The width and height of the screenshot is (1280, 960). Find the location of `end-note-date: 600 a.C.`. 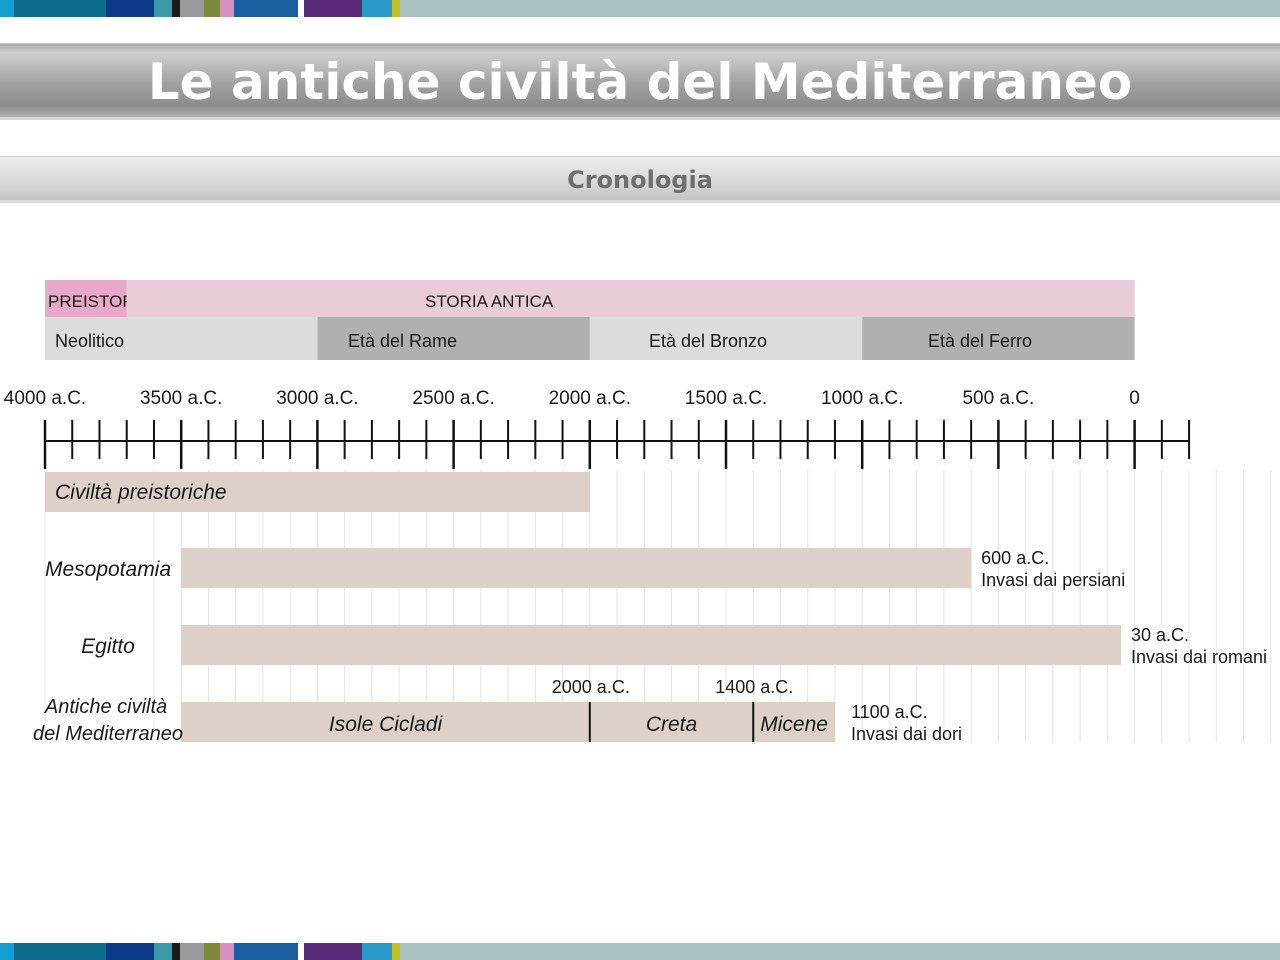

end-note-date: 600 a.C. is located at coordinates (1015, 558).